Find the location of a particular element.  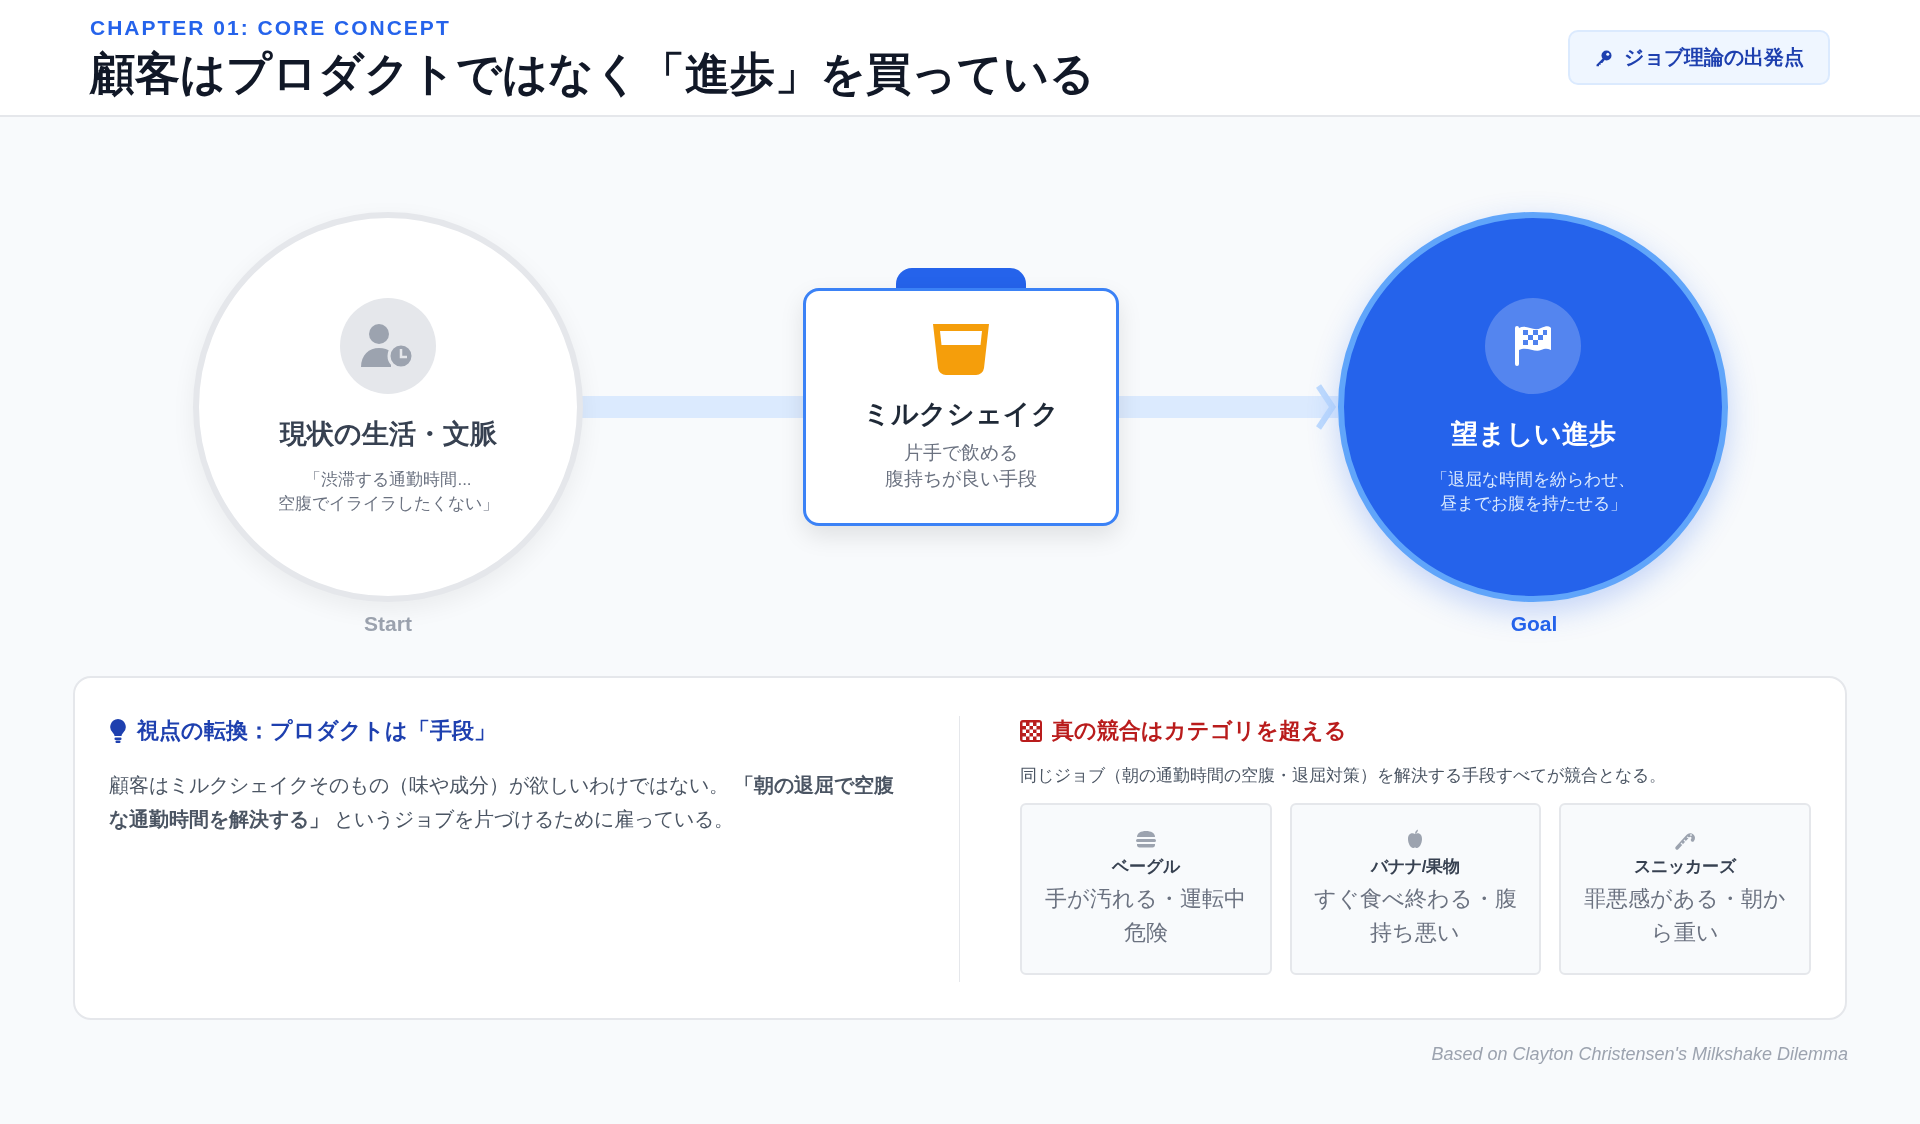

section-heading: 真の競合はカテゴリを超える is located at coordinates (1199, 731).